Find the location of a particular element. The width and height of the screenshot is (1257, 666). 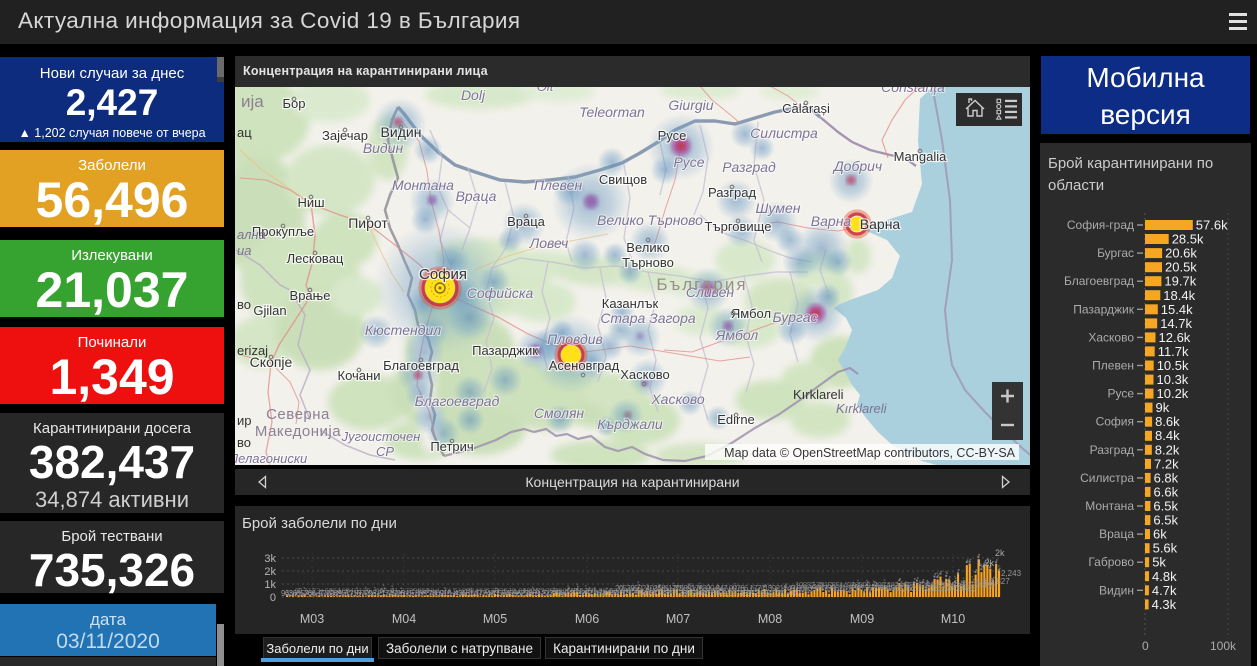

svg-text: 57.6k is located at coordinates (1212, 225).